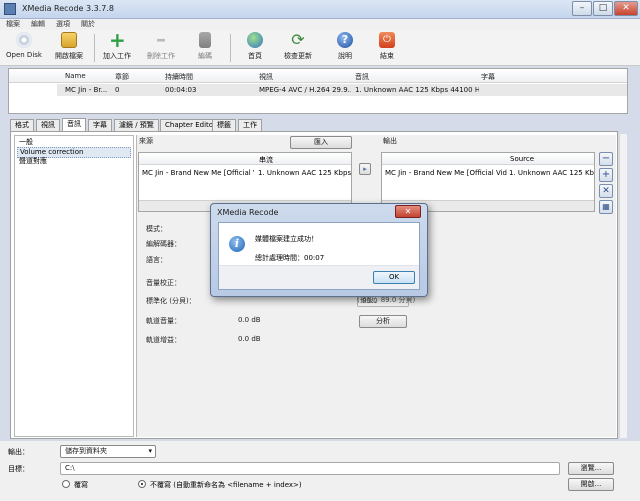 This screenshot has width=640, height=501. I want to click on output-column-source: Source, so click(522, 159).